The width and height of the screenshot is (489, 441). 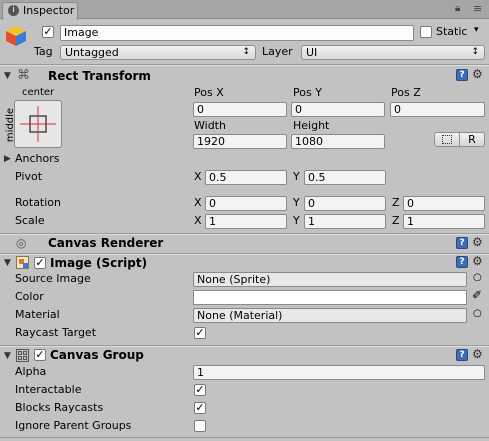 What do you see at coordinates (29, 176) in the screenshot?
I see `pivot-label: Pivot` at bounding box center [29, 176].